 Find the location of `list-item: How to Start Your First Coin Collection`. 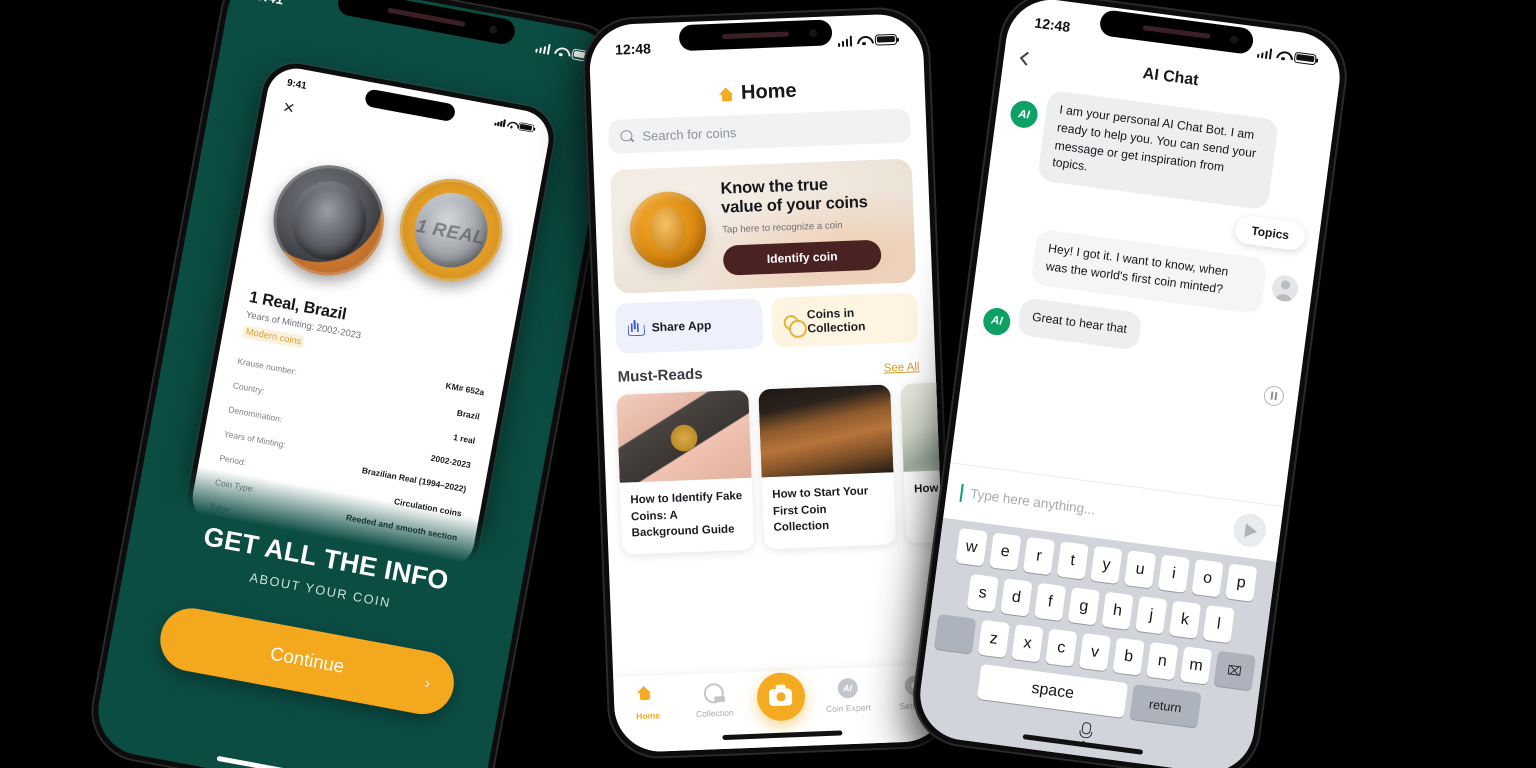

list-item: How to Start Your First Coin Collection is located at coordinates (827, 467).